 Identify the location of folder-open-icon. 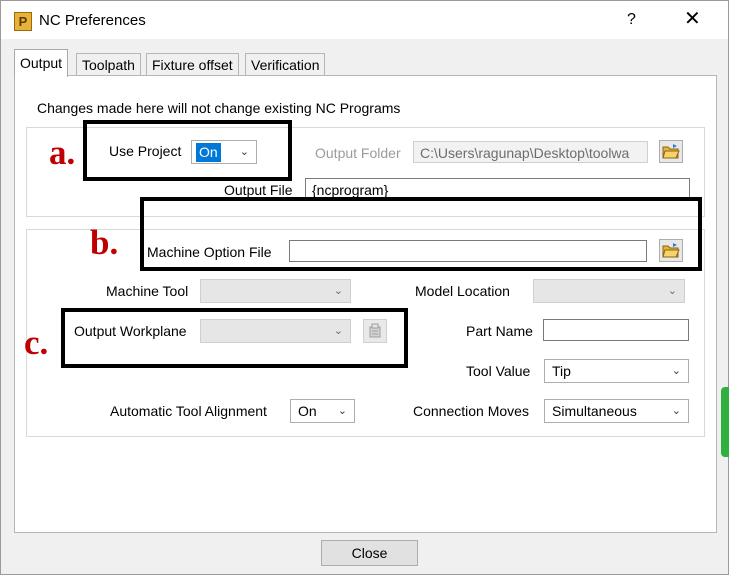
(671, 151).